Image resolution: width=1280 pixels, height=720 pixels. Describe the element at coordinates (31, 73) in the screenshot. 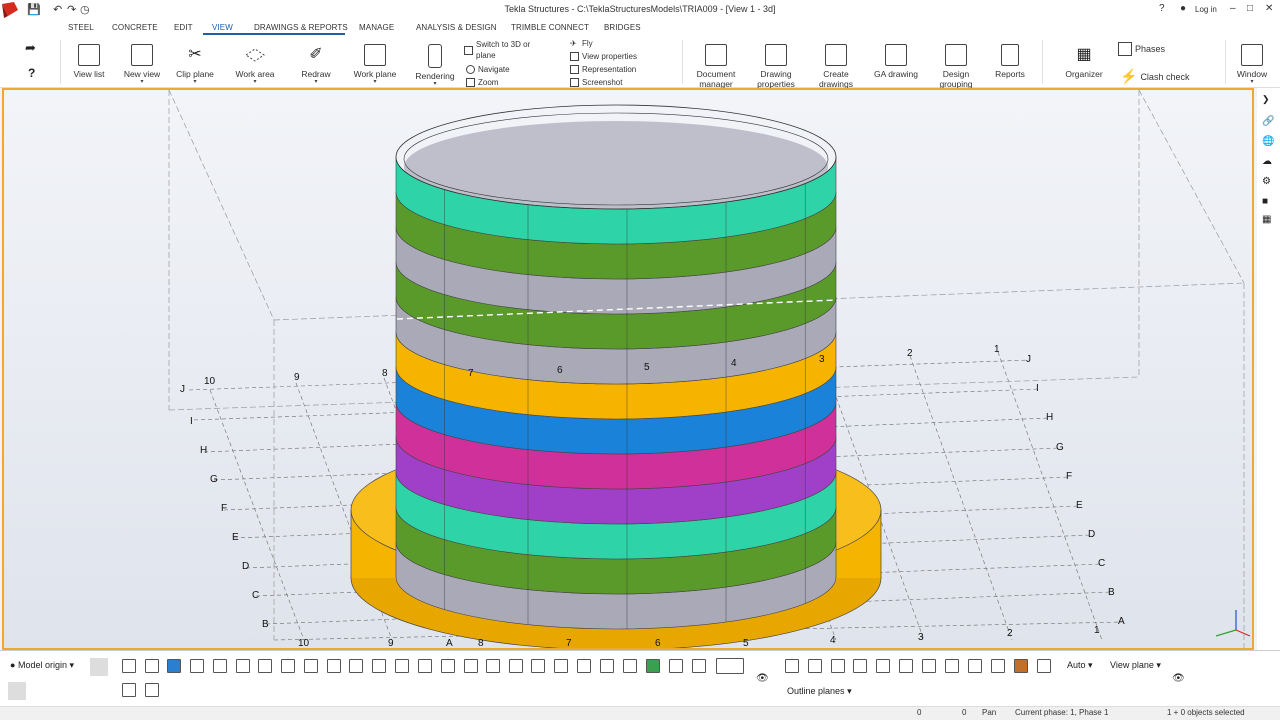

I see `query-icon: ?` at that location.